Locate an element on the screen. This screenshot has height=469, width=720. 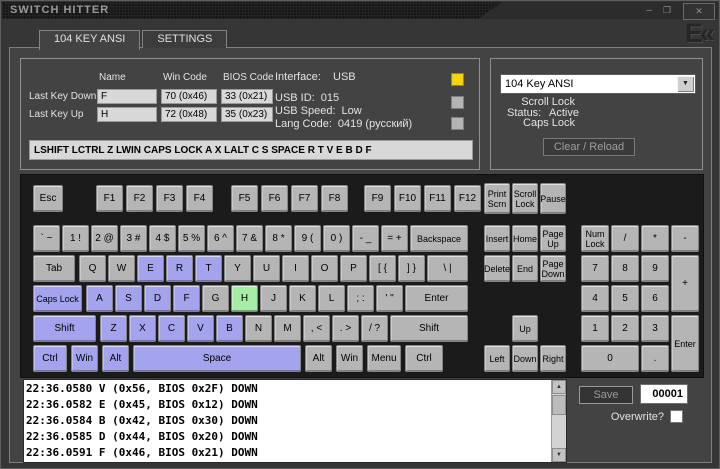
last-key-down-win-code-field: 70 (0x46) is located at coordinates (189, 96).